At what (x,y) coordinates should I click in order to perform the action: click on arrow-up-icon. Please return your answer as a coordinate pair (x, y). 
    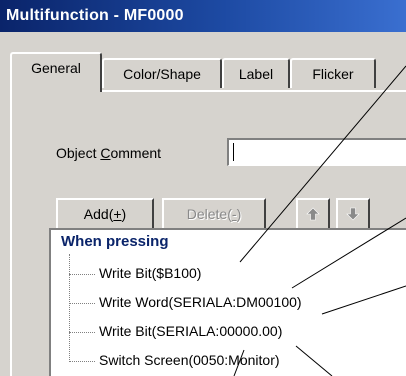
    Looking at the image, I should click on (313, 214).